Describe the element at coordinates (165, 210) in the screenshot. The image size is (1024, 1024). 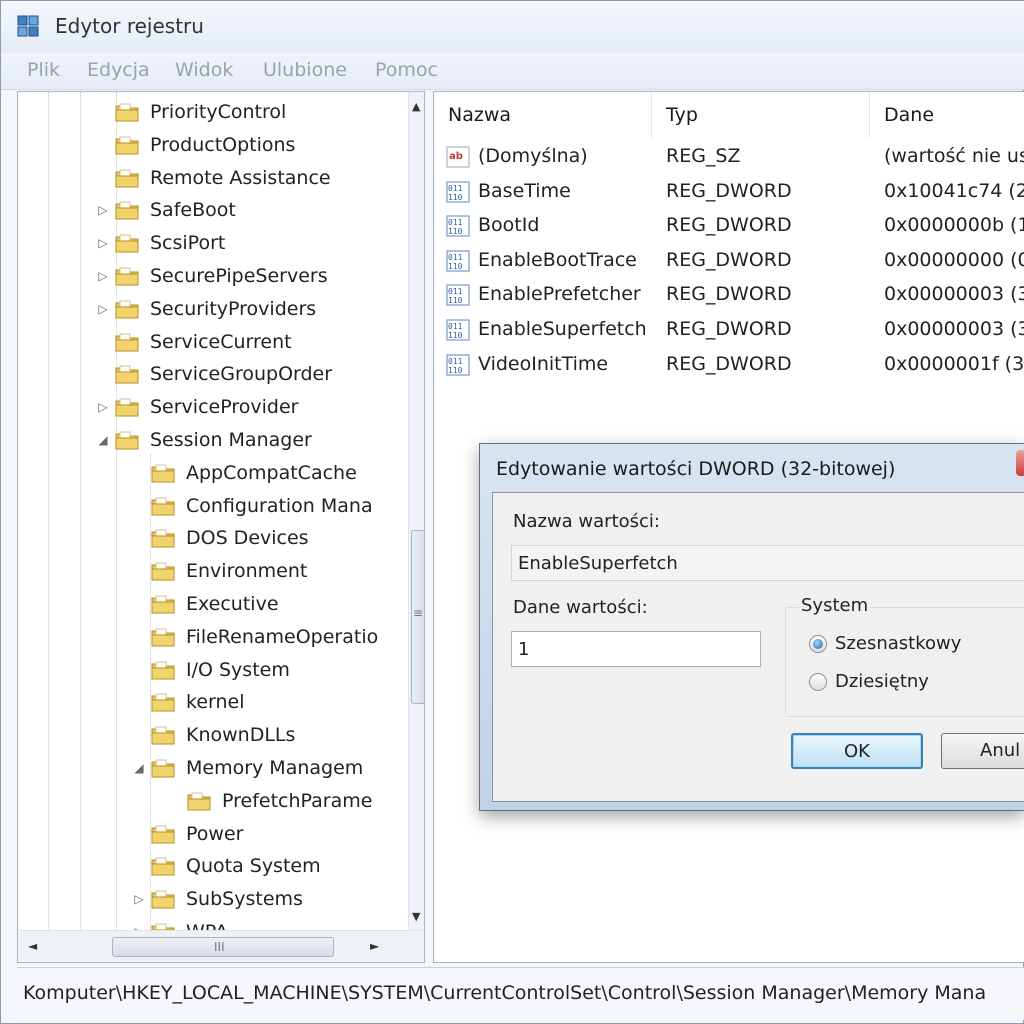
I see `tree-node: ▷ SafeBoot` at that location.